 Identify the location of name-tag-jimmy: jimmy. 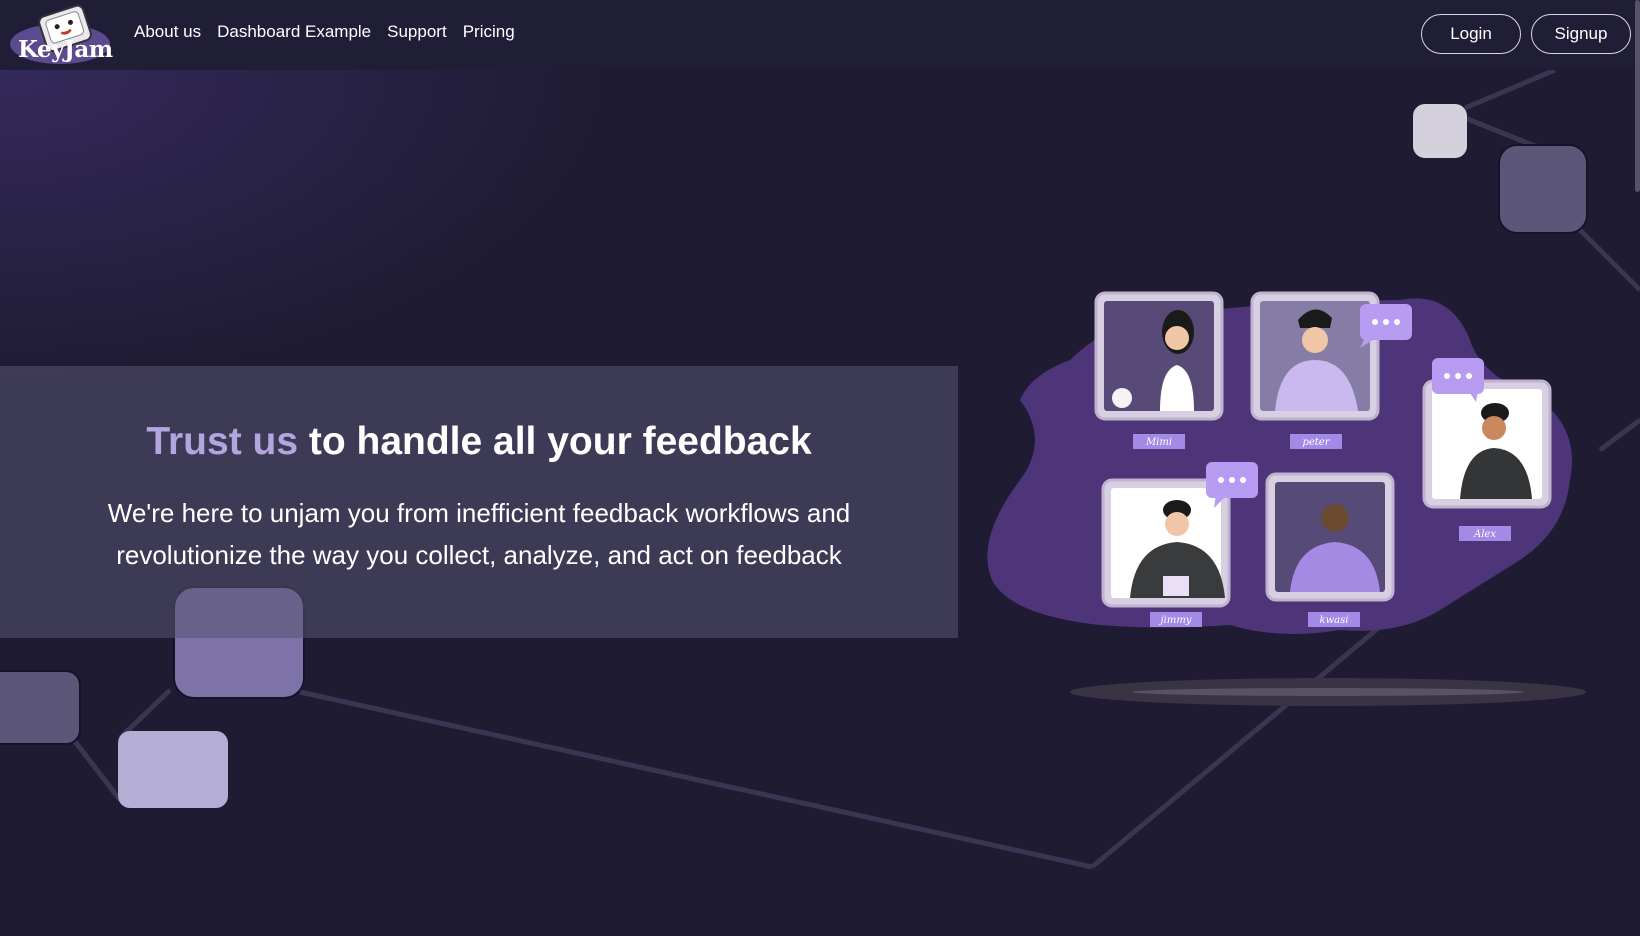
(1176, 619).